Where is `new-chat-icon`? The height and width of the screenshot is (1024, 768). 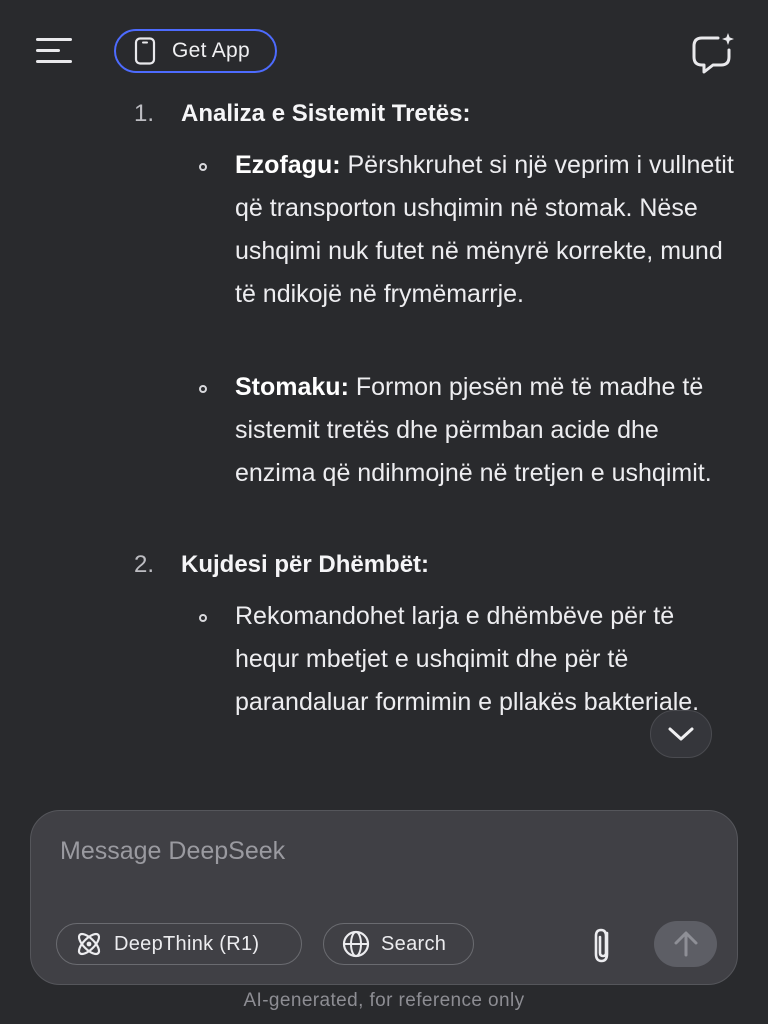 new-chat-icon is located at coordinates (713, 53).